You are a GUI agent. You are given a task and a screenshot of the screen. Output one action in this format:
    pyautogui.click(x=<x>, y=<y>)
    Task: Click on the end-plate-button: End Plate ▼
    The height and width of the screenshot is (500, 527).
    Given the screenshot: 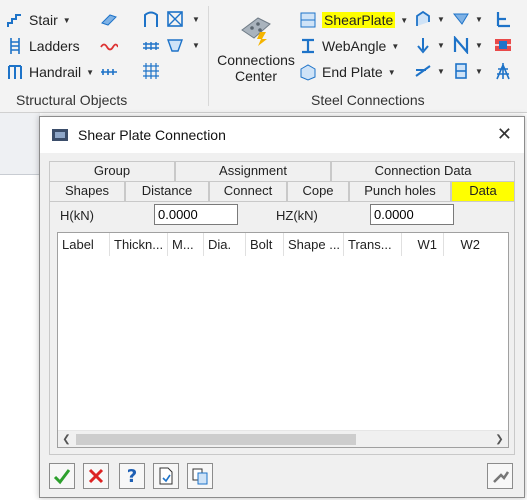 What is the action you would take?
    pyautogui.click(x=347, y=72)
    